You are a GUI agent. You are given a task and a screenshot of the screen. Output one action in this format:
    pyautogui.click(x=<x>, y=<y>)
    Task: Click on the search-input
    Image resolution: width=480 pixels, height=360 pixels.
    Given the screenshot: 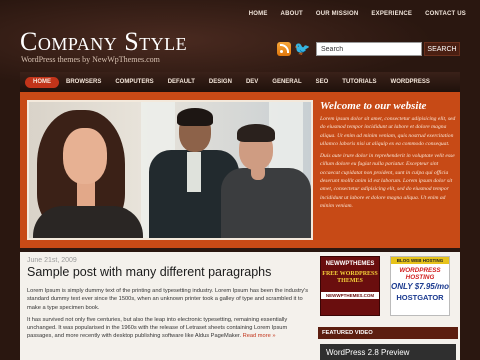 What is the action you would take?
    pyautogui.click(x=369, y=49)
    